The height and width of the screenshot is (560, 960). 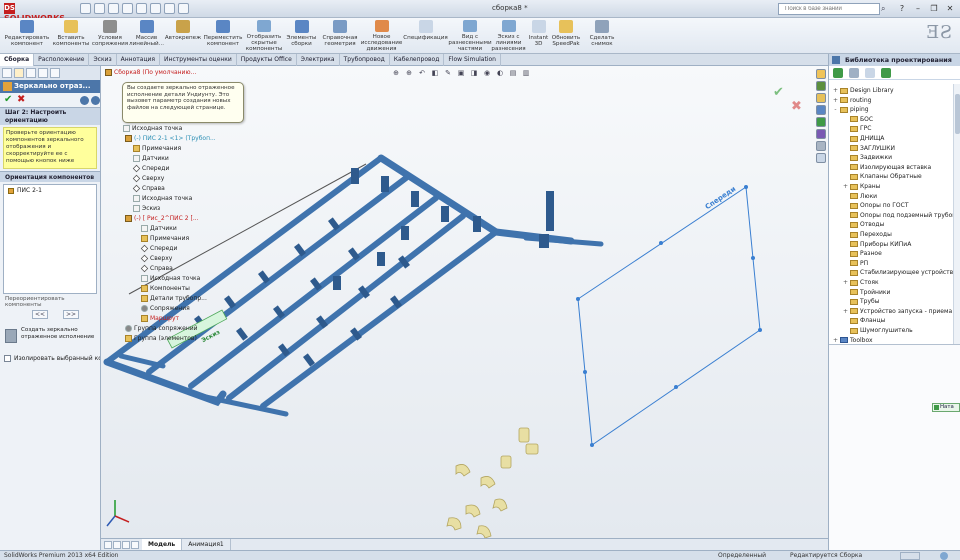 What do you see at coordinates (50, 116) in the screenshot?
I see `step-header: Шаг 2: Настроить ориентацию` at bounding box center [50, 116].